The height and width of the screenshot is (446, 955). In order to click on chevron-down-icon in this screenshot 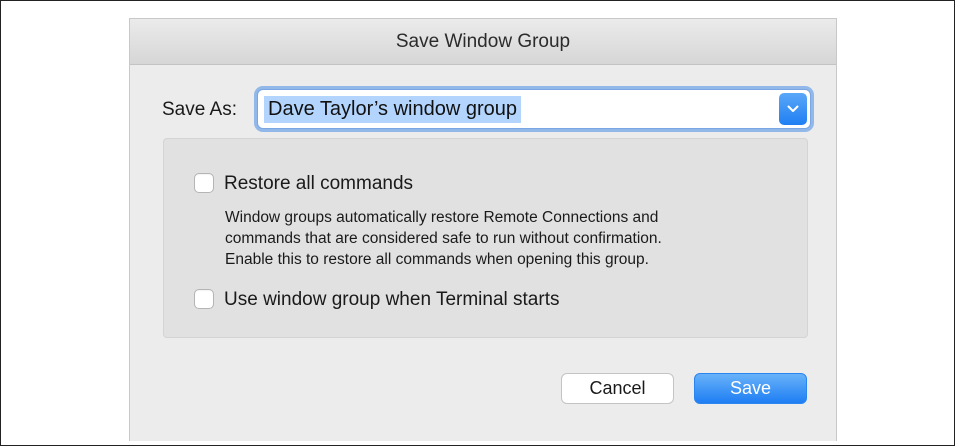, I will do `click(793, 108)`.